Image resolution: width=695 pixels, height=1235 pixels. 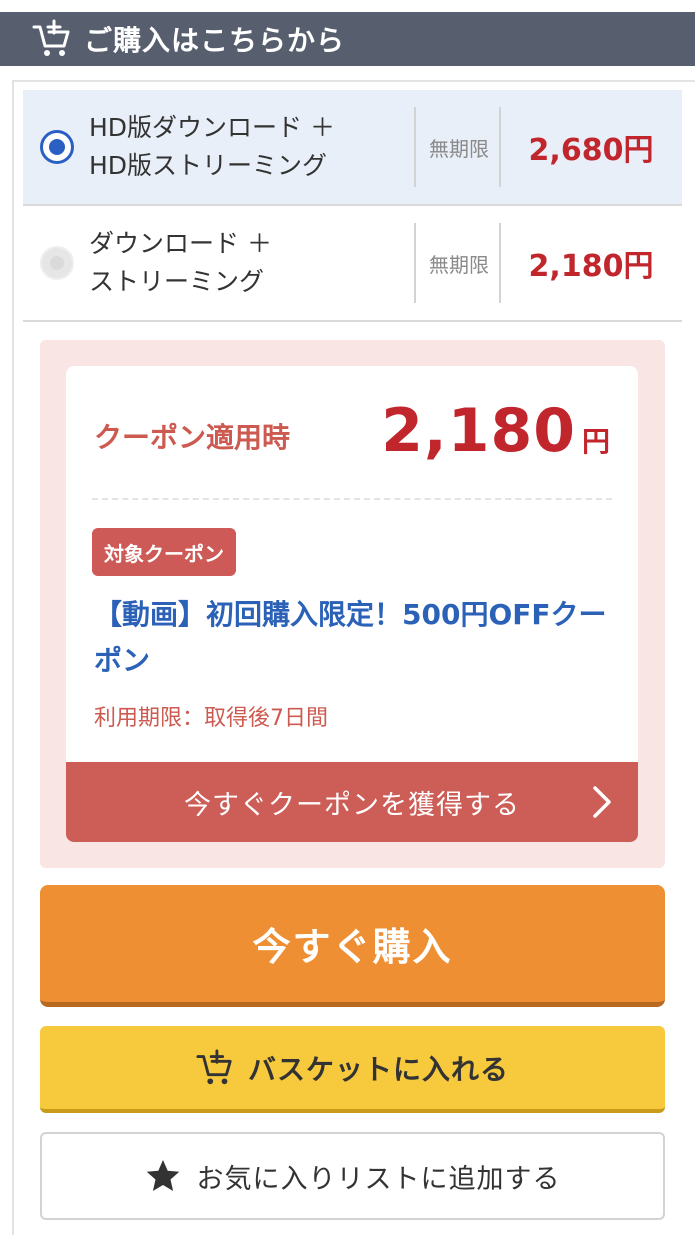 I want to click on add-to-favorites-button: お気に入りリストに追加する, so click(x=352, y=1176).